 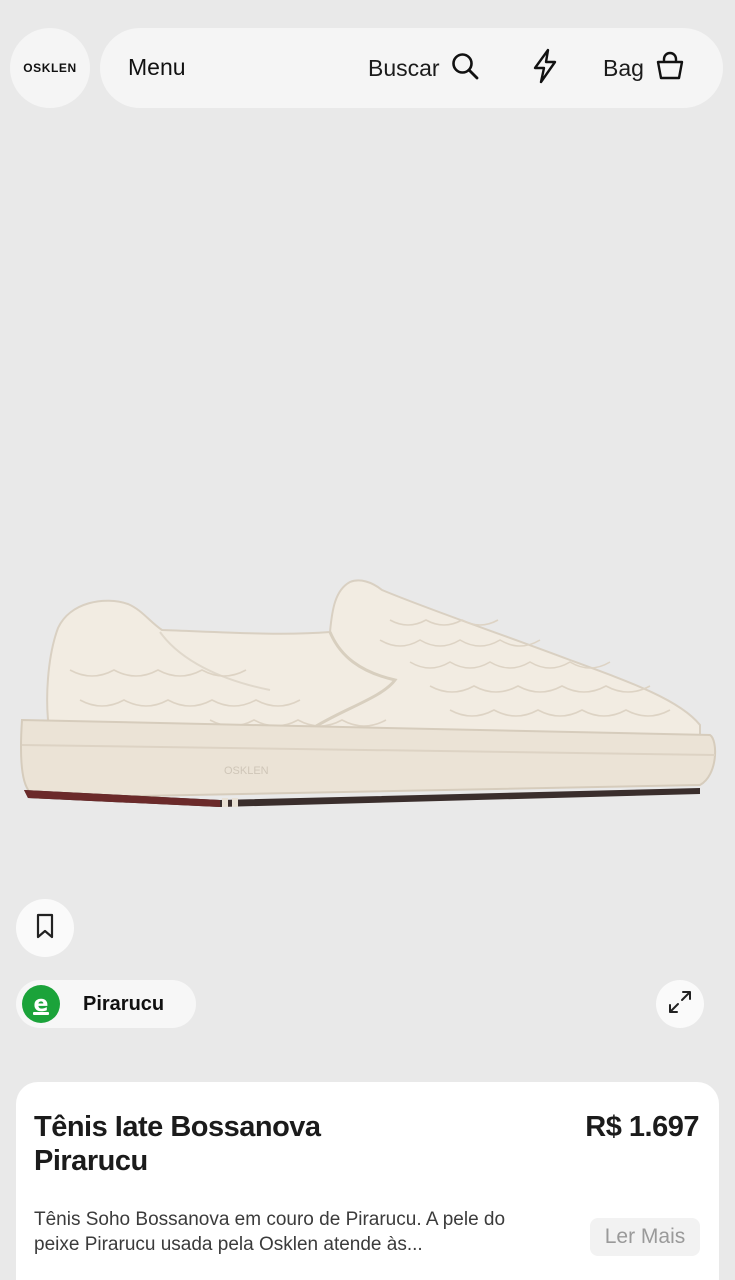 I want to click on save-to-wishlist-button, so click(x=45, y=928).